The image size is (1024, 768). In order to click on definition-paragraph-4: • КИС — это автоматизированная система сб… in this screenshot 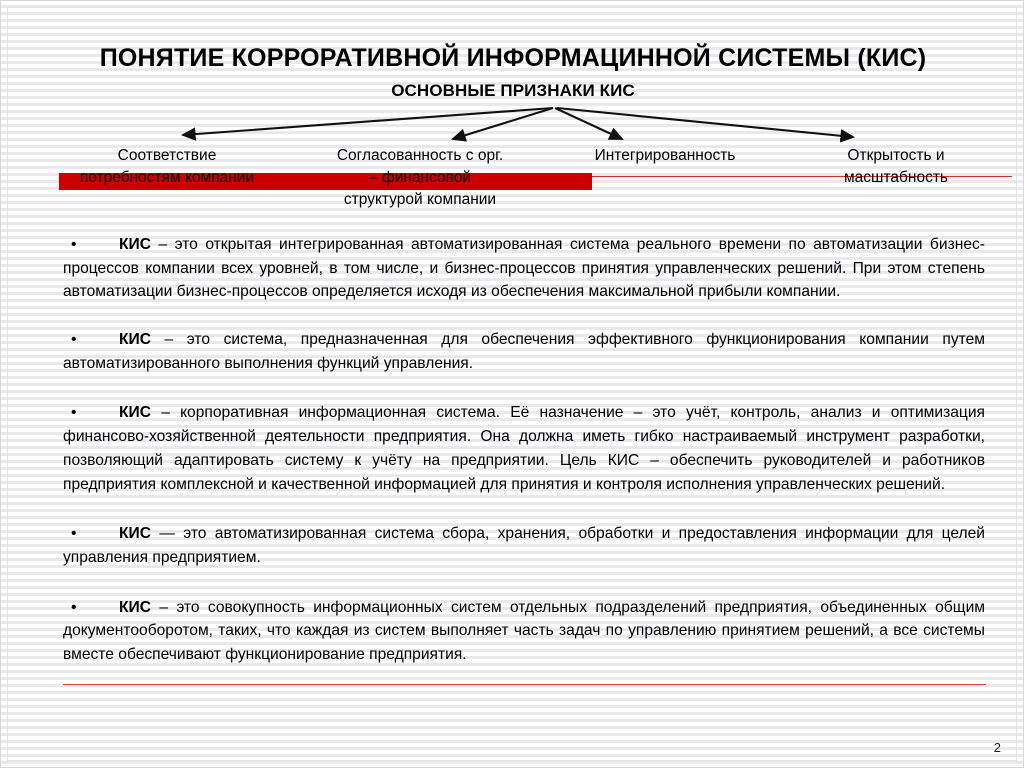, I will do `click(524, 545)`.